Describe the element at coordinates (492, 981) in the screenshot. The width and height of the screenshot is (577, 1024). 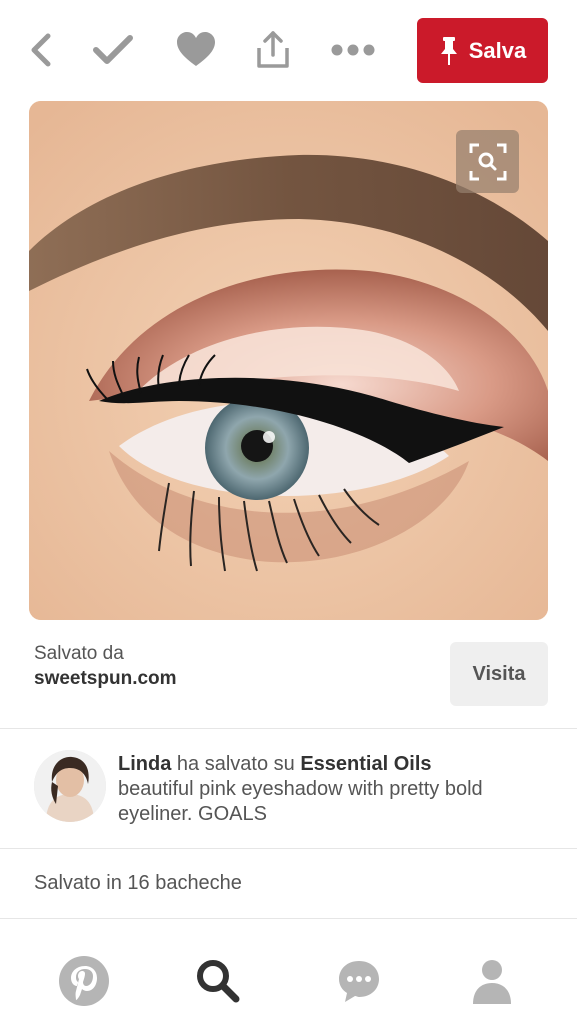
I see `profile-icon` at that location.